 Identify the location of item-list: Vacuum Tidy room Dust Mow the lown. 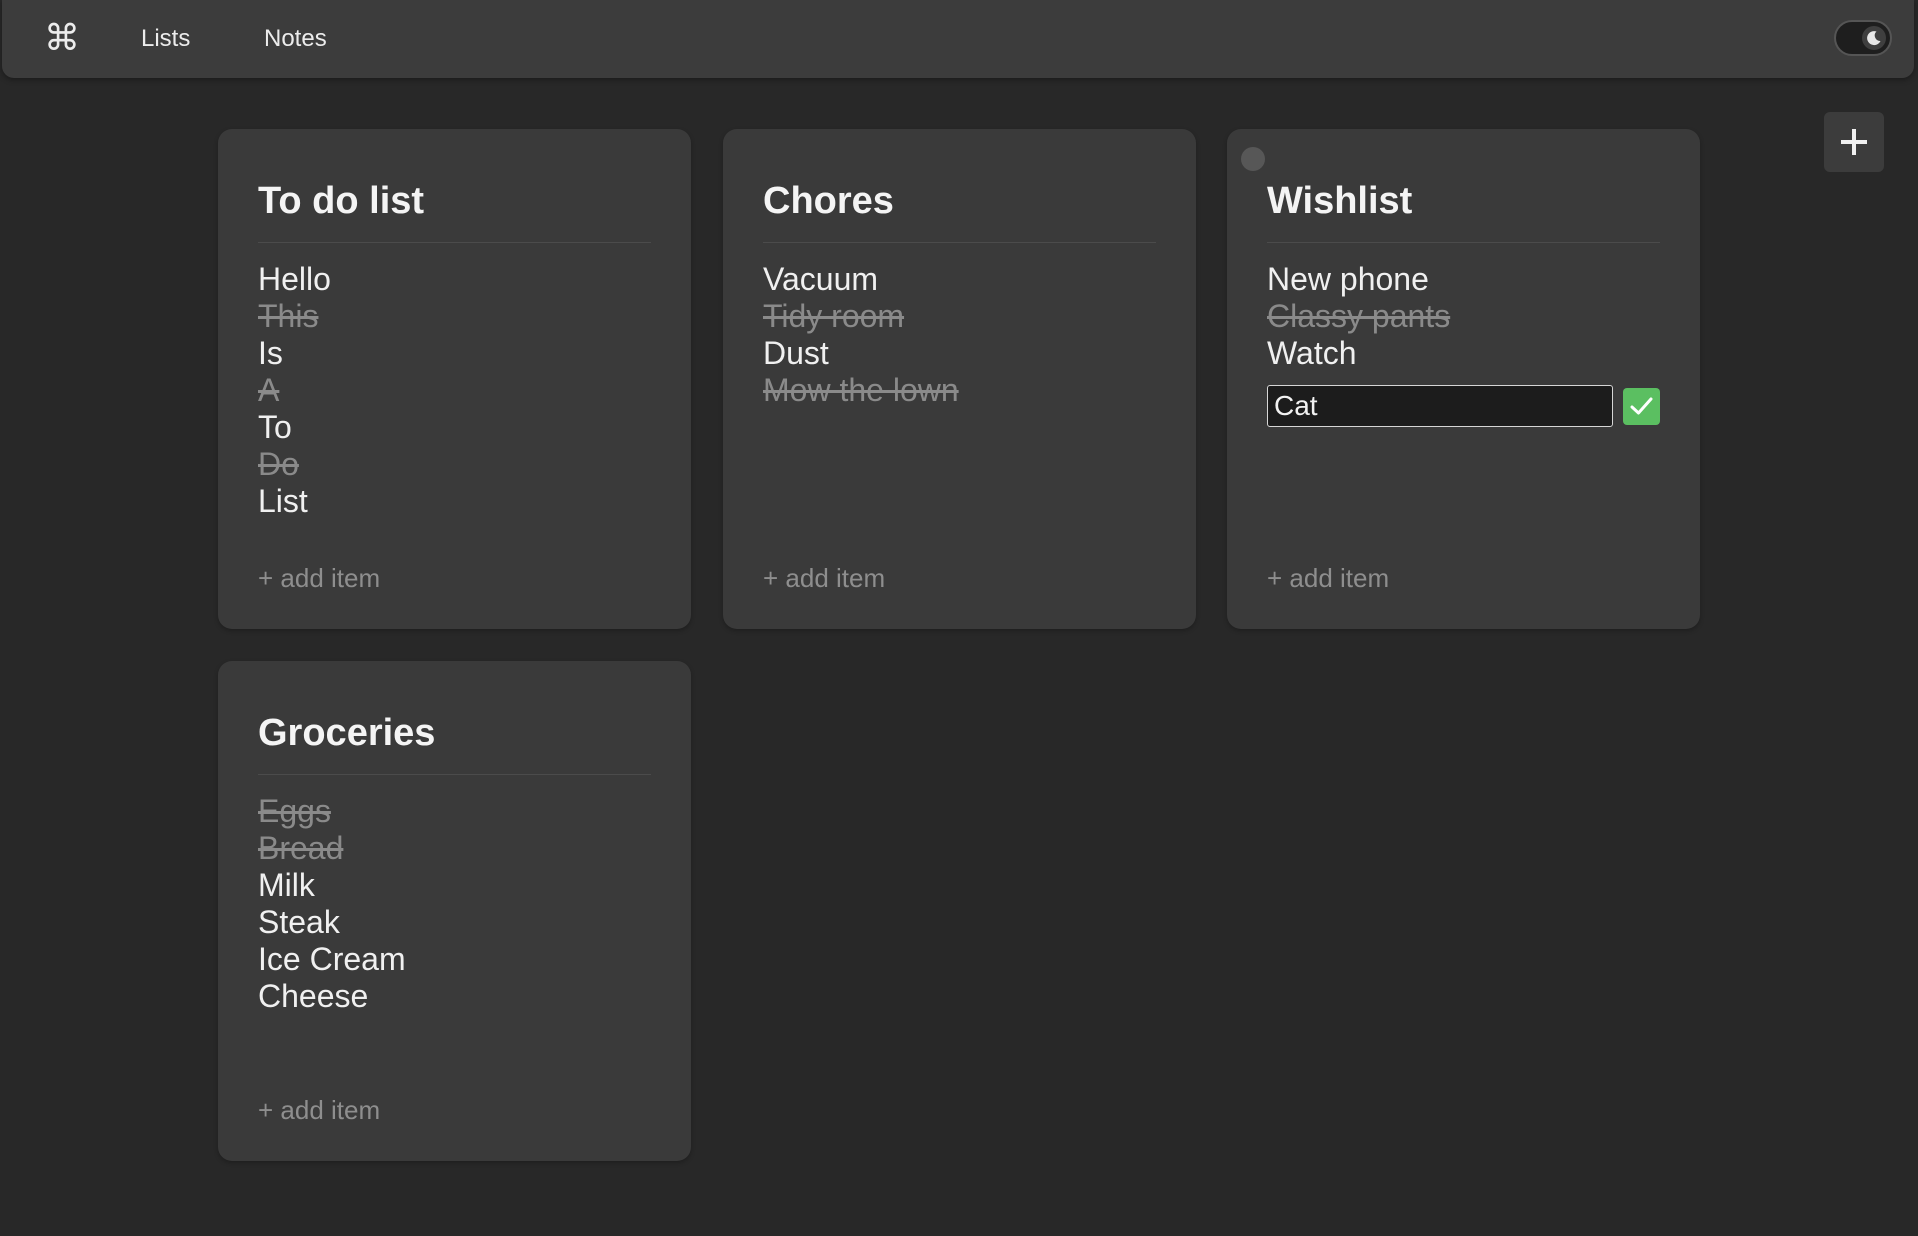
(861, 335).